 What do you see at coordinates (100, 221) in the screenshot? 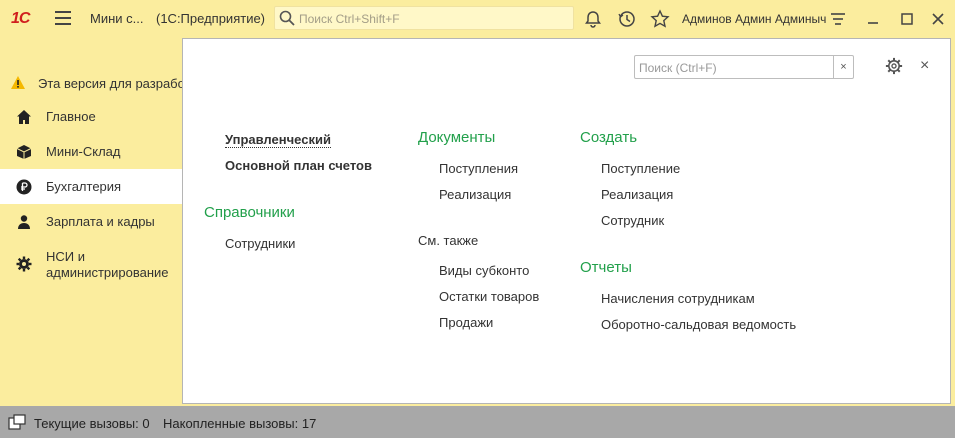
I see `sidebar-item-label: Зарплата и кадры` at bounding box center [100, 221].